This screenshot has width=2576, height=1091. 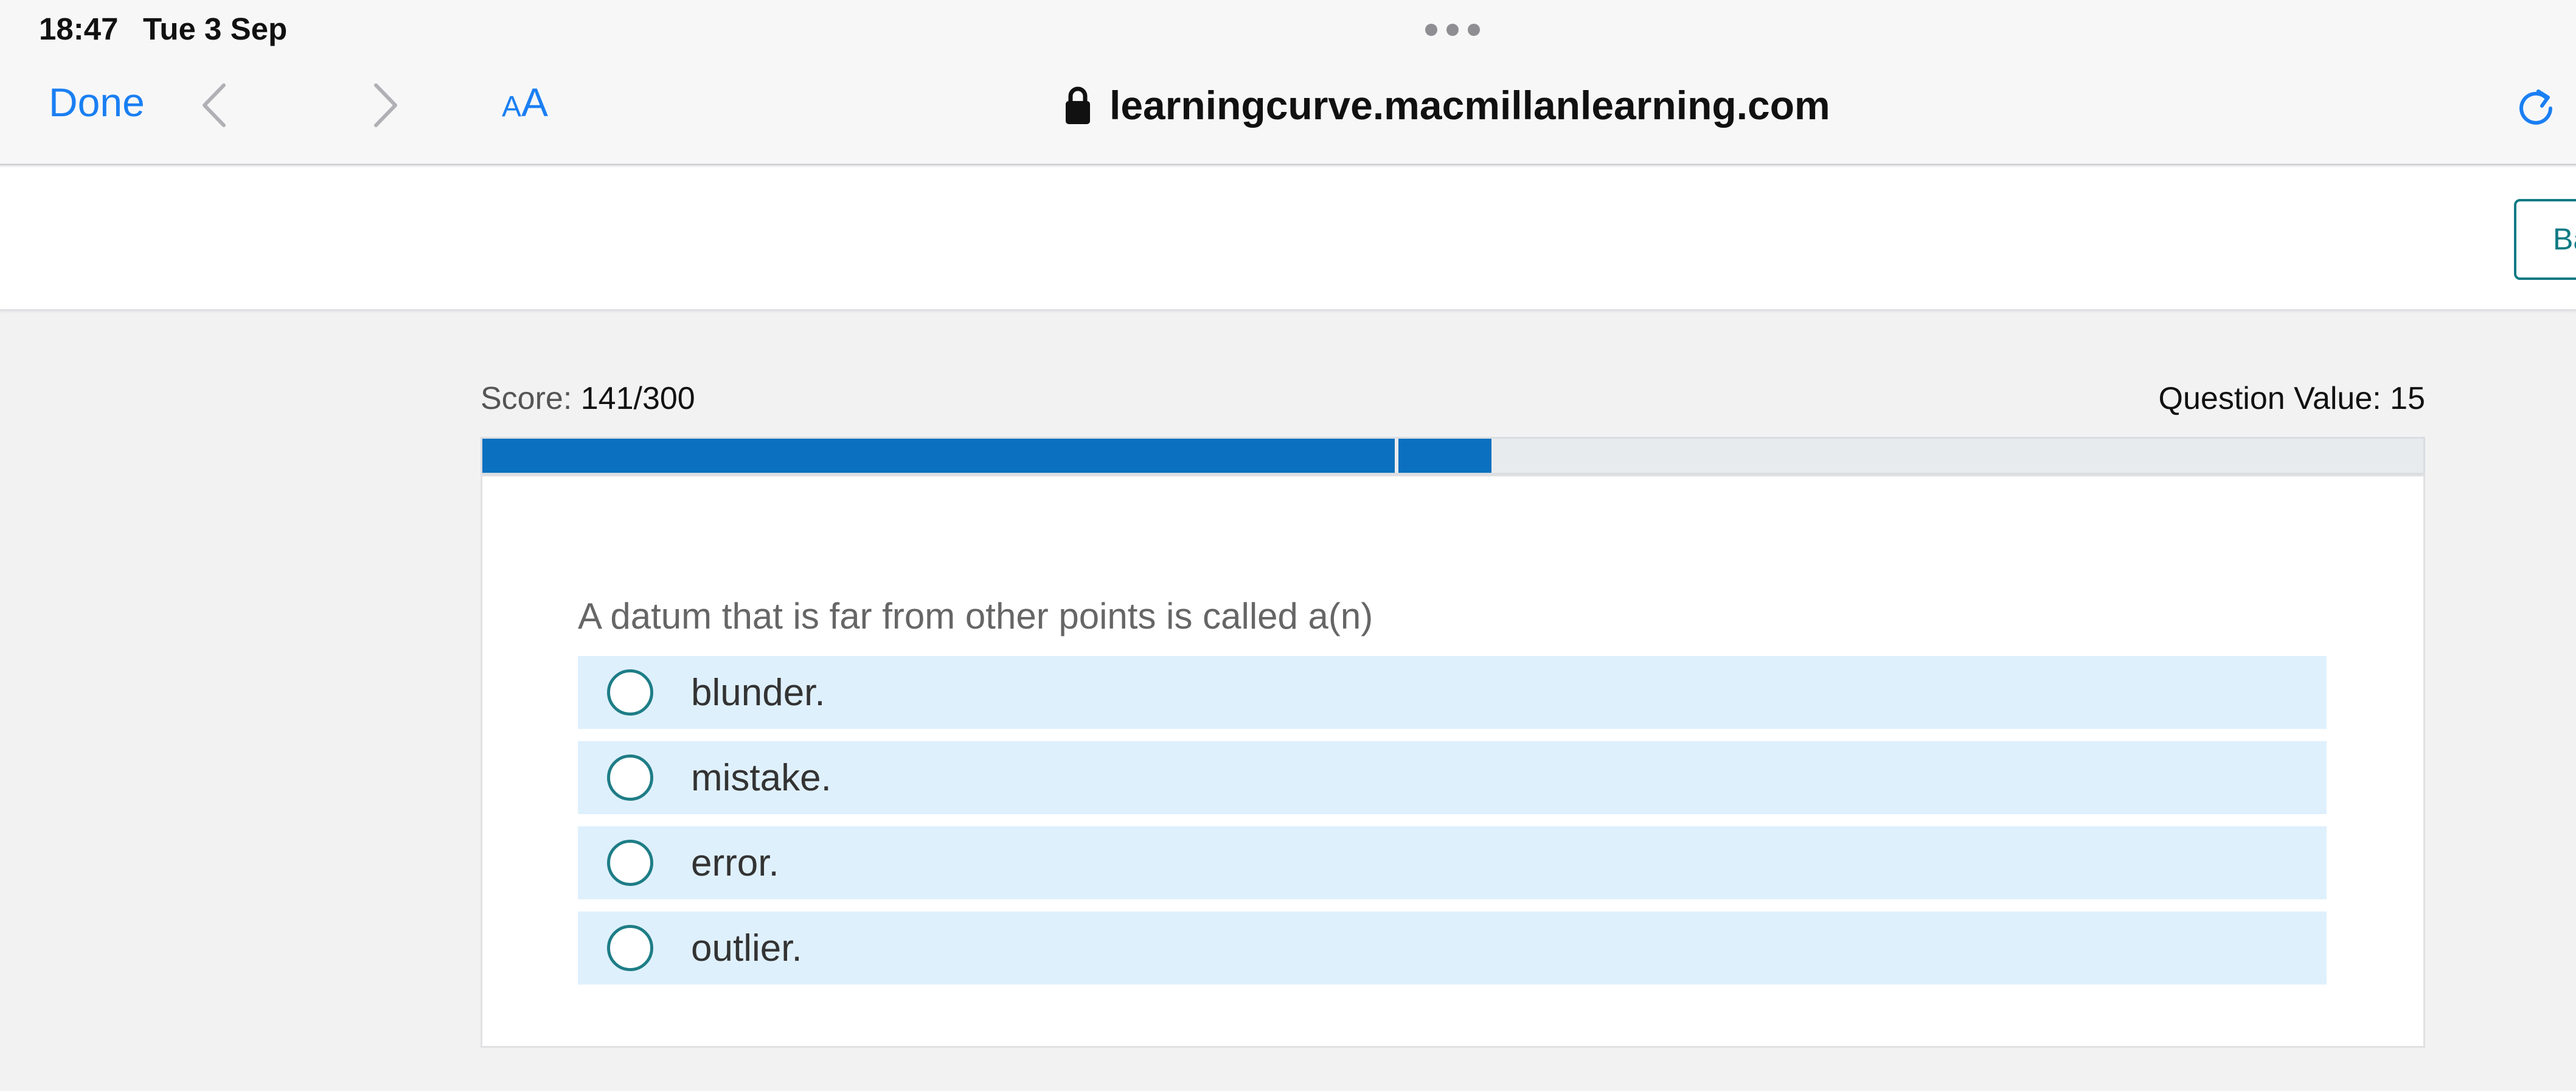 I want to click on score-display: Score: 141/300, so click(x=588, y=399).